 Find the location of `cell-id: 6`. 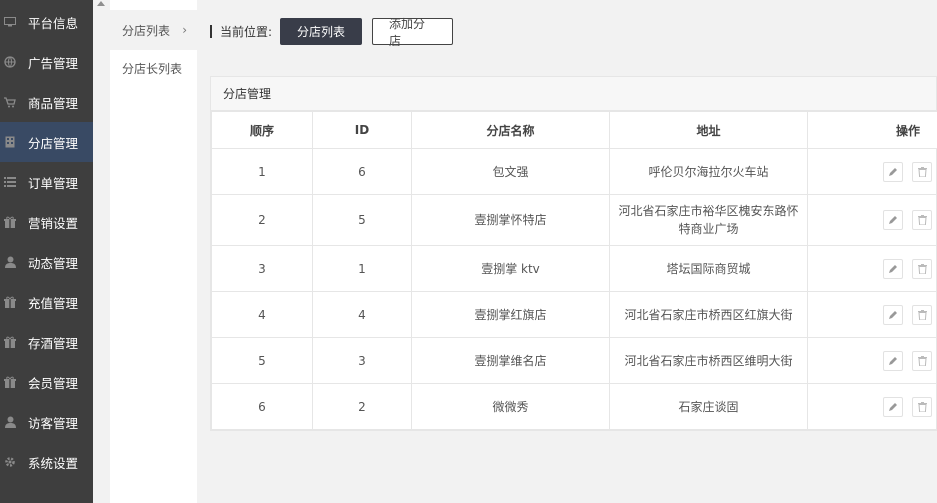

cell-id: 6 is located at coordinates (362, 171).